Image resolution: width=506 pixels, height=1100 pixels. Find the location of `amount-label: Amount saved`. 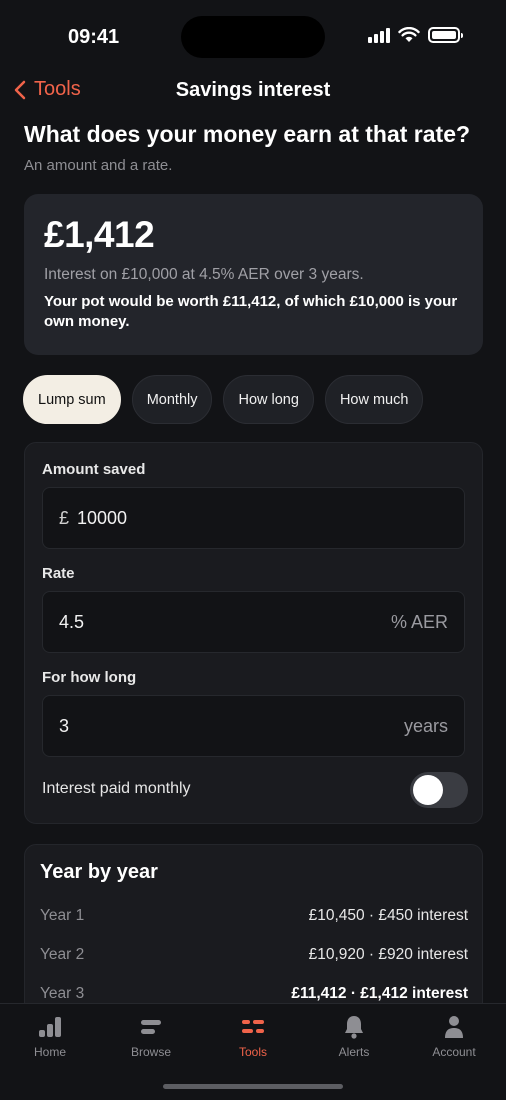

amount-label: Amount saved is located at coordinates (94, 469).